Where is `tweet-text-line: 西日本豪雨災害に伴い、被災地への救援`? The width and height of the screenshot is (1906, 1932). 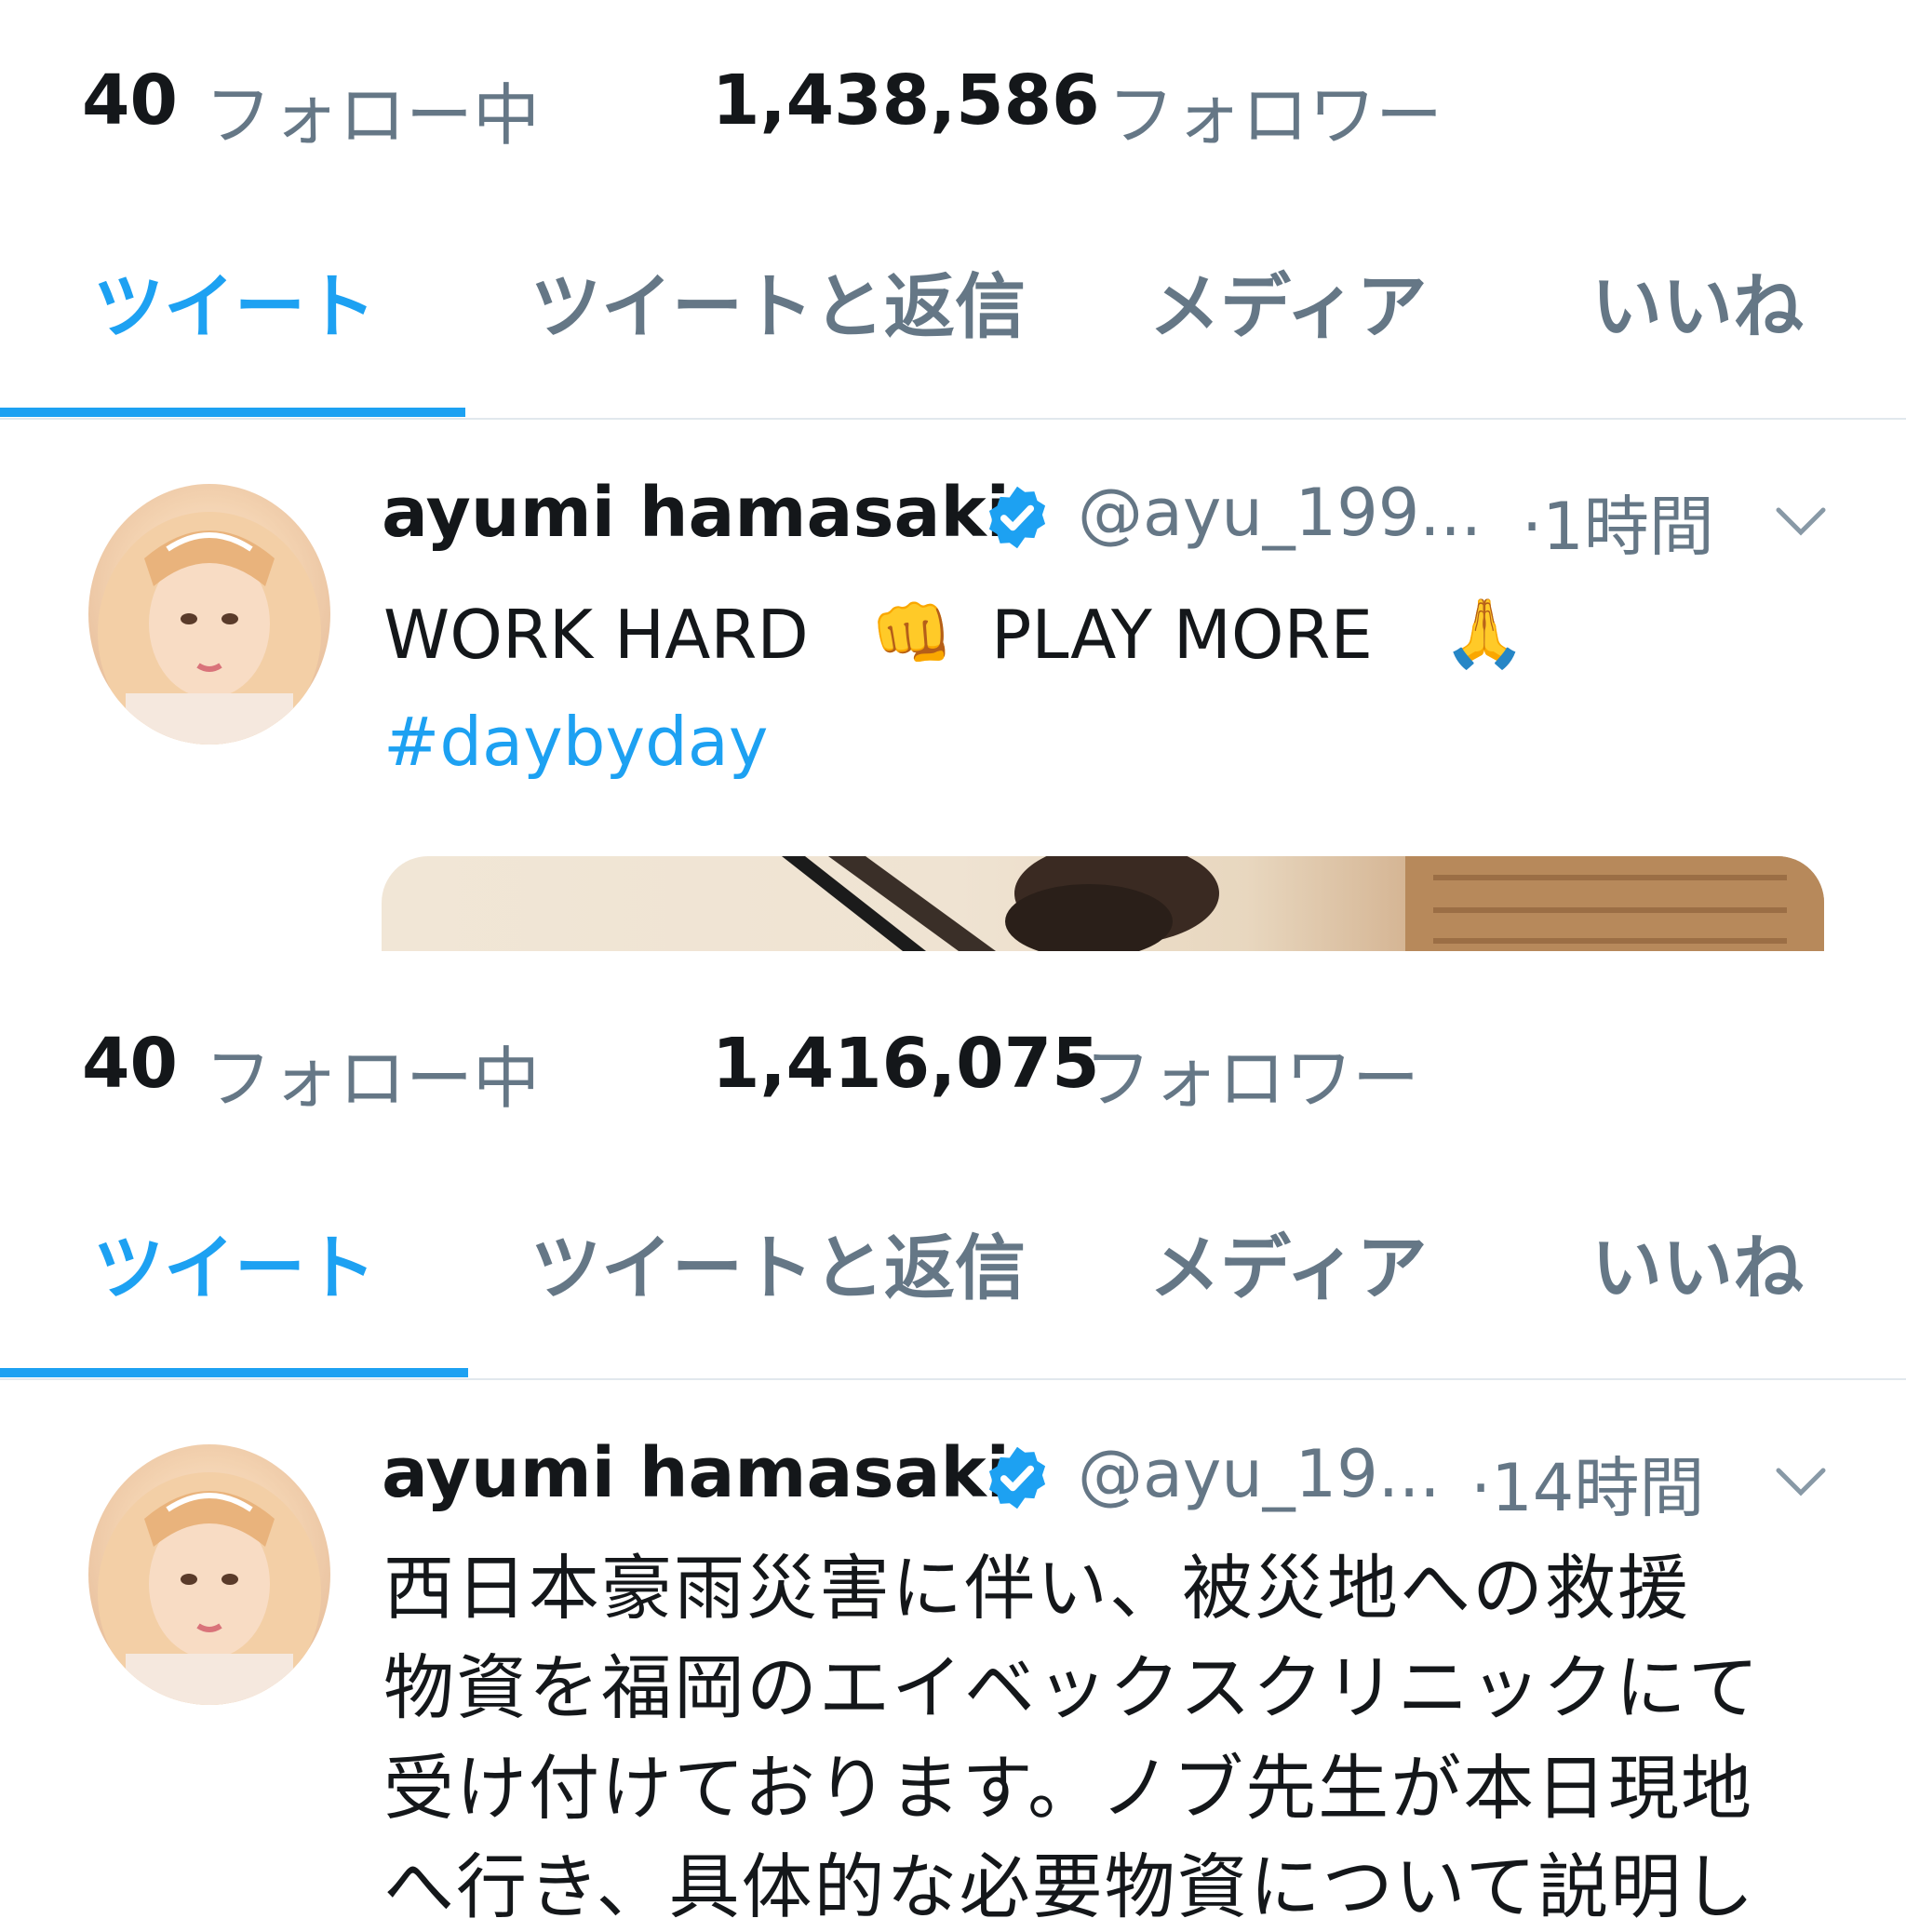 tweet-text-line: 西日本豪雨災害に伴い、被災地への救援 is located at coordinates (1037, 1588).